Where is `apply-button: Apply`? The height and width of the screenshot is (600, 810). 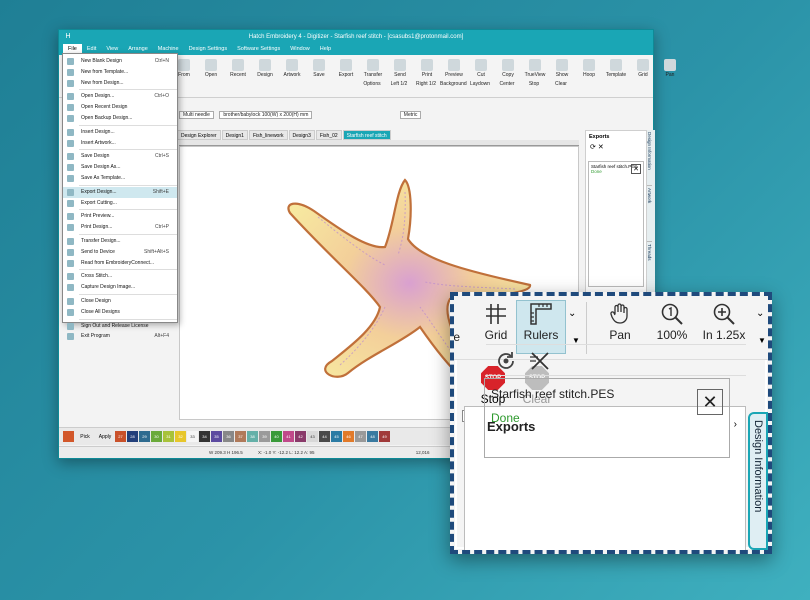 apply-button: Apply is located at coordinates (105, 437).